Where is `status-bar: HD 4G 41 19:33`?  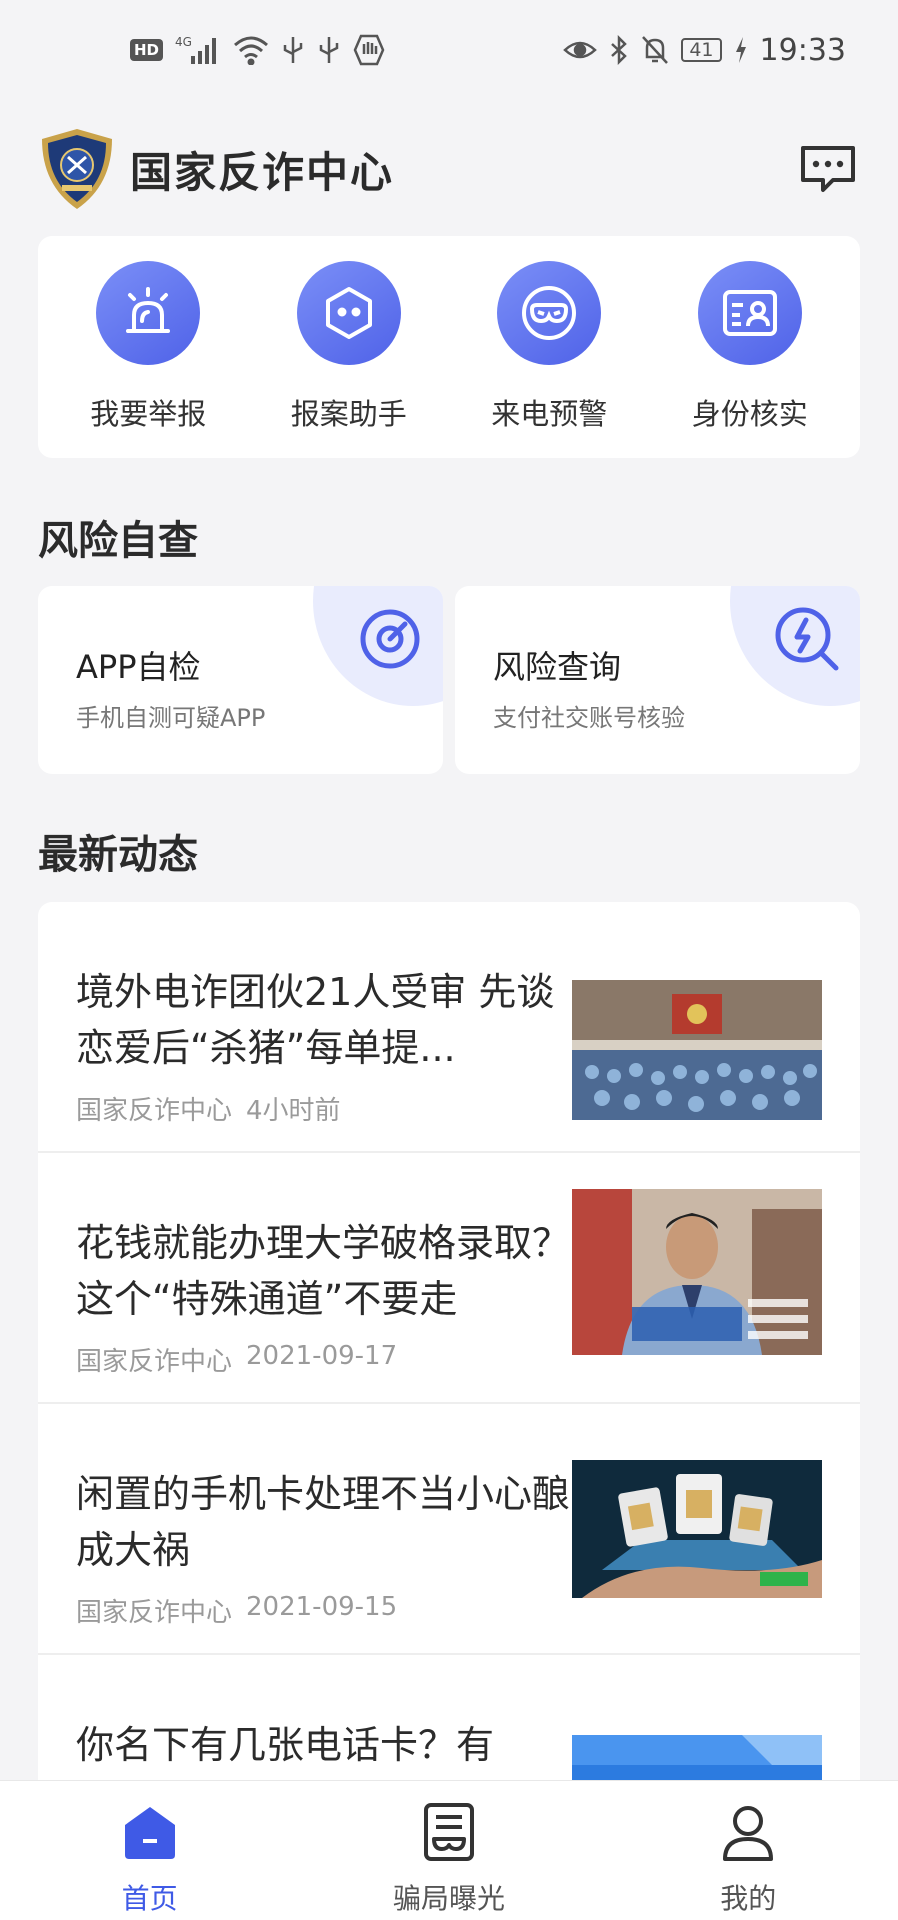 status-bar: HD 4G 41 19:33 is located at coordinates (449, 50).